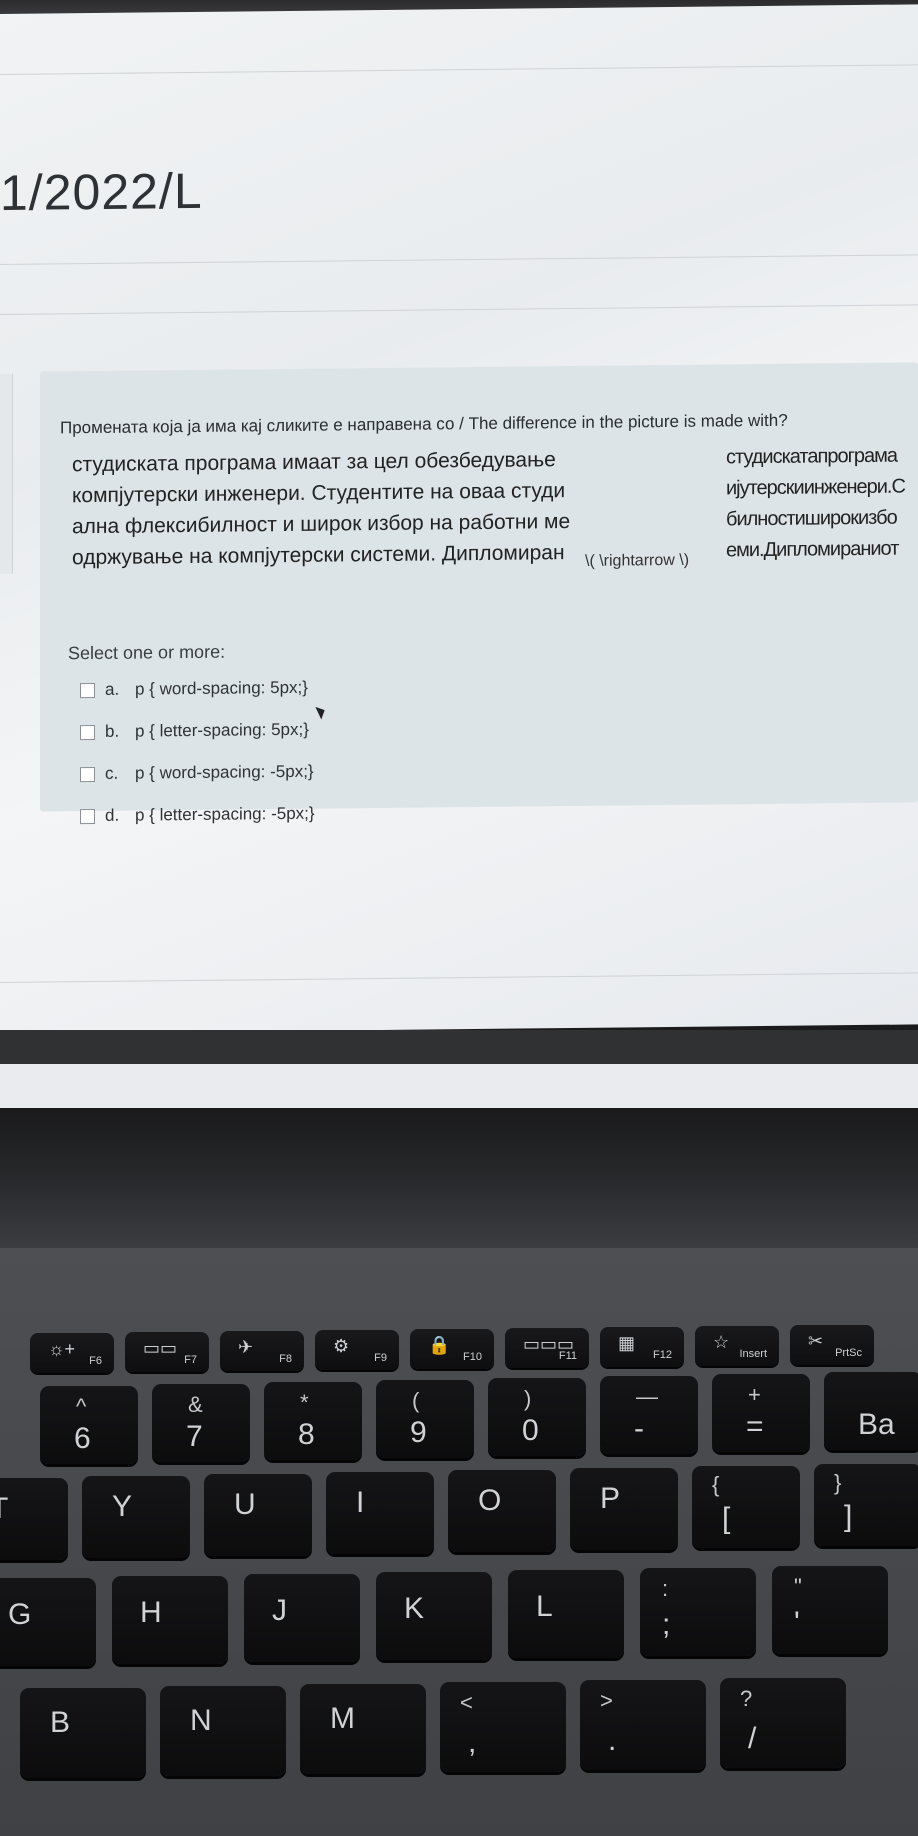 This screenshot has width=918, height=1836. I want to click on option-a: a. p { word-spacing: 5px;}, so click(194, 689).